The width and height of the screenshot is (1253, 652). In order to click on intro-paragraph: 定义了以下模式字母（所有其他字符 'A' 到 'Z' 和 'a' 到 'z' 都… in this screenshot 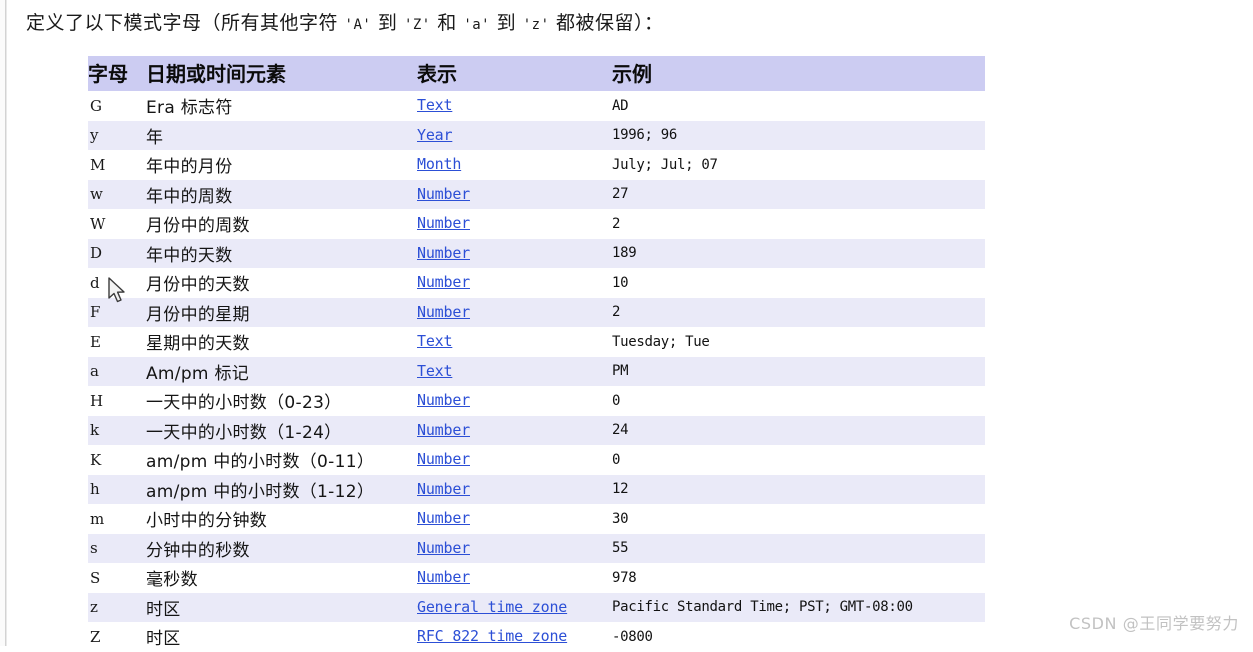, I will do `click(631, 20)`.